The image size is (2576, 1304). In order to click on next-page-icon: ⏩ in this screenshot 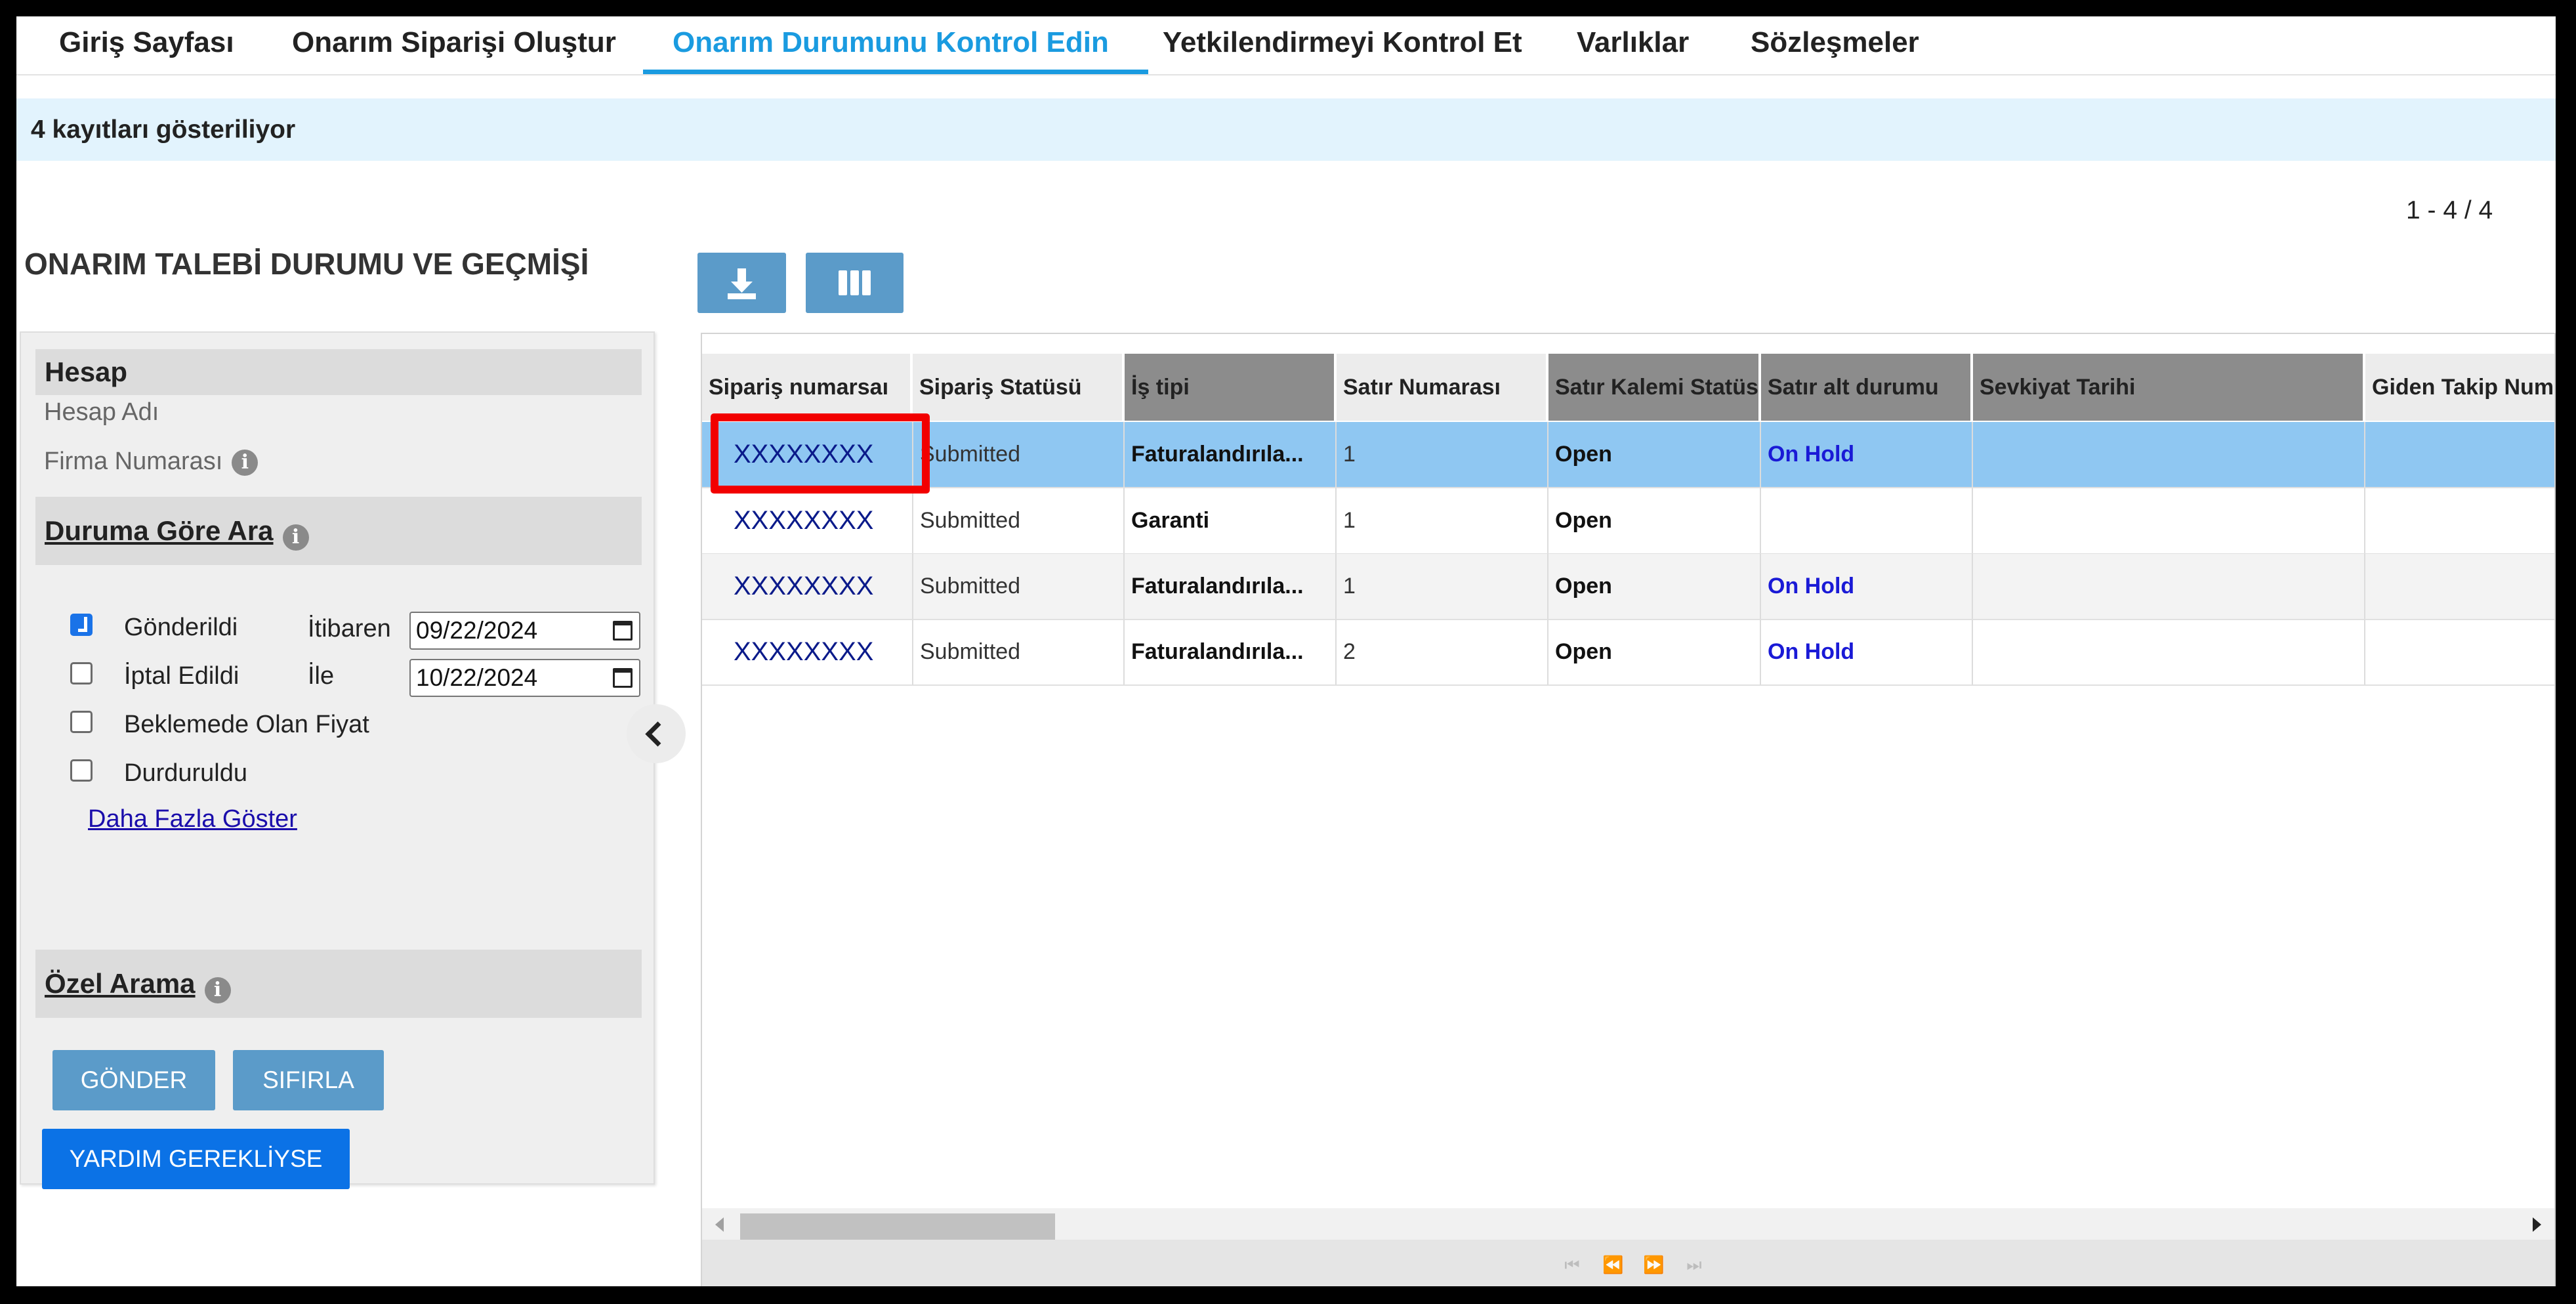, I will do `click(1653, 1265)`.